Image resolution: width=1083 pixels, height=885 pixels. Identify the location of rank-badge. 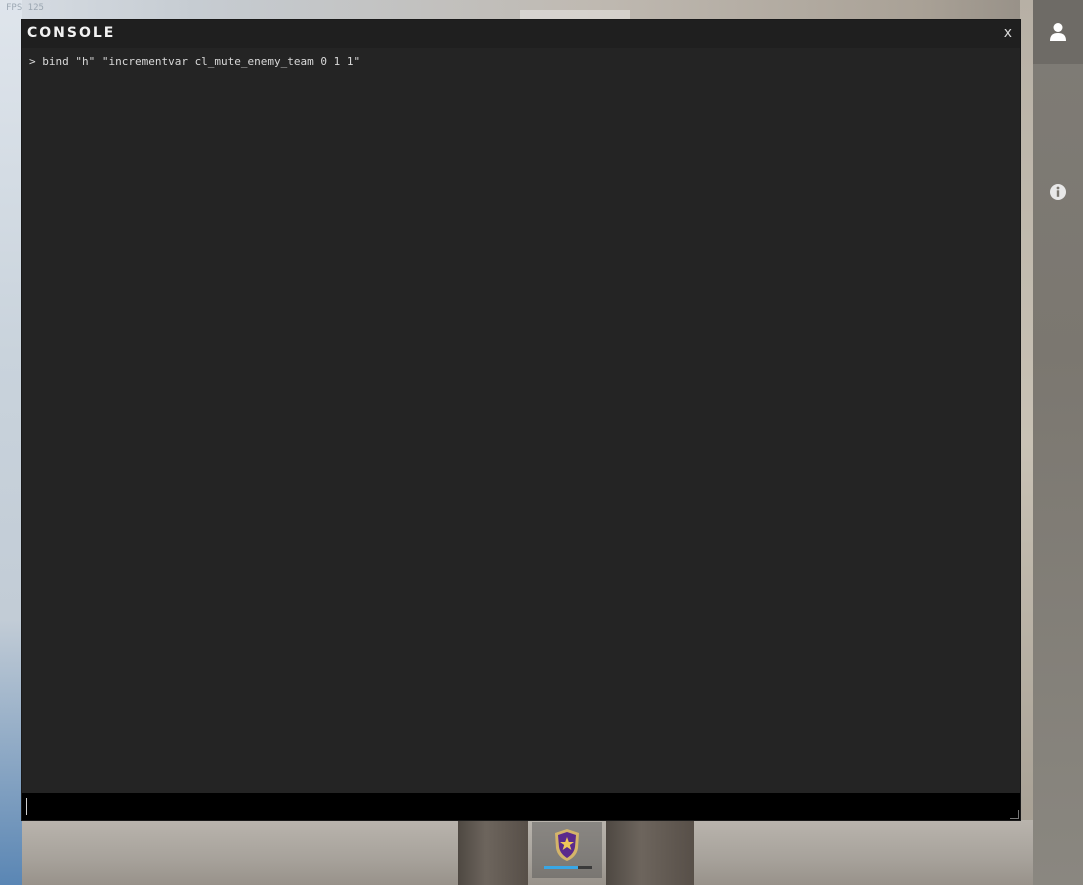
(567, 850).